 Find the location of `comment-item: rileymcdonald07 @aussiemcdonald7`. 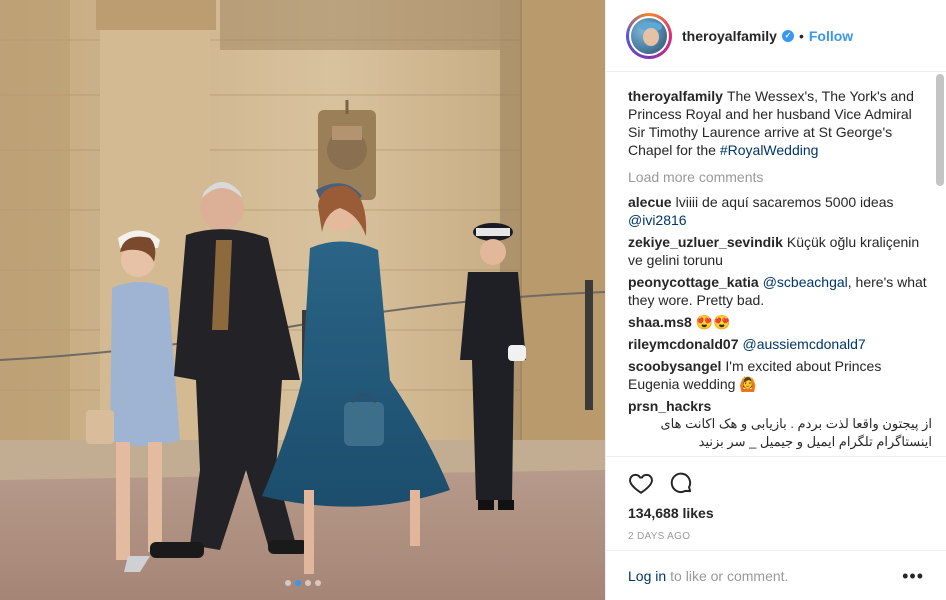

comment-item: rileymcdonald07 @aussiemcdonald7 is located at coordinates (780, 344).